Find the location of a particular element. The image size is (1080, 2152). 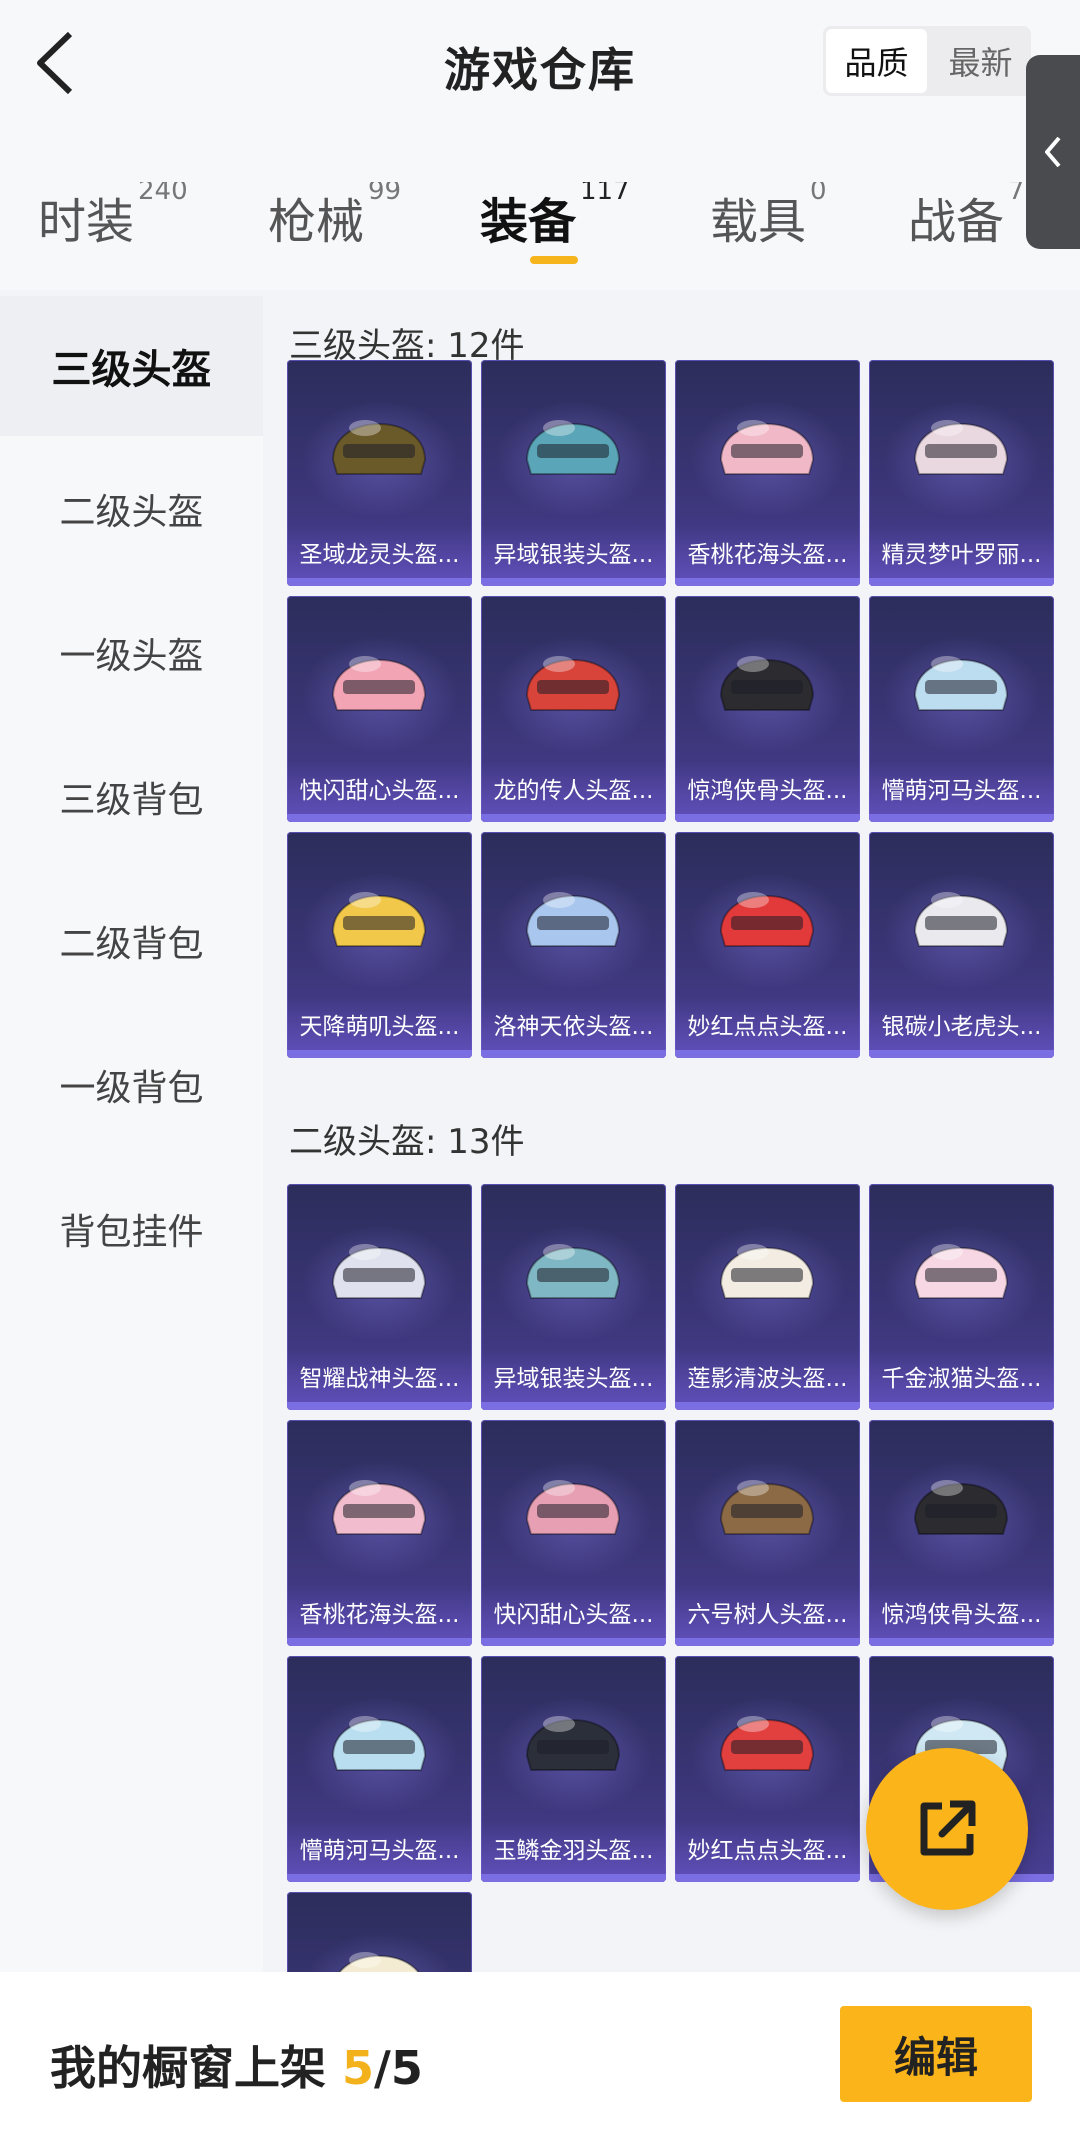

tab-count: 0 is located at coordinates (818, 194).